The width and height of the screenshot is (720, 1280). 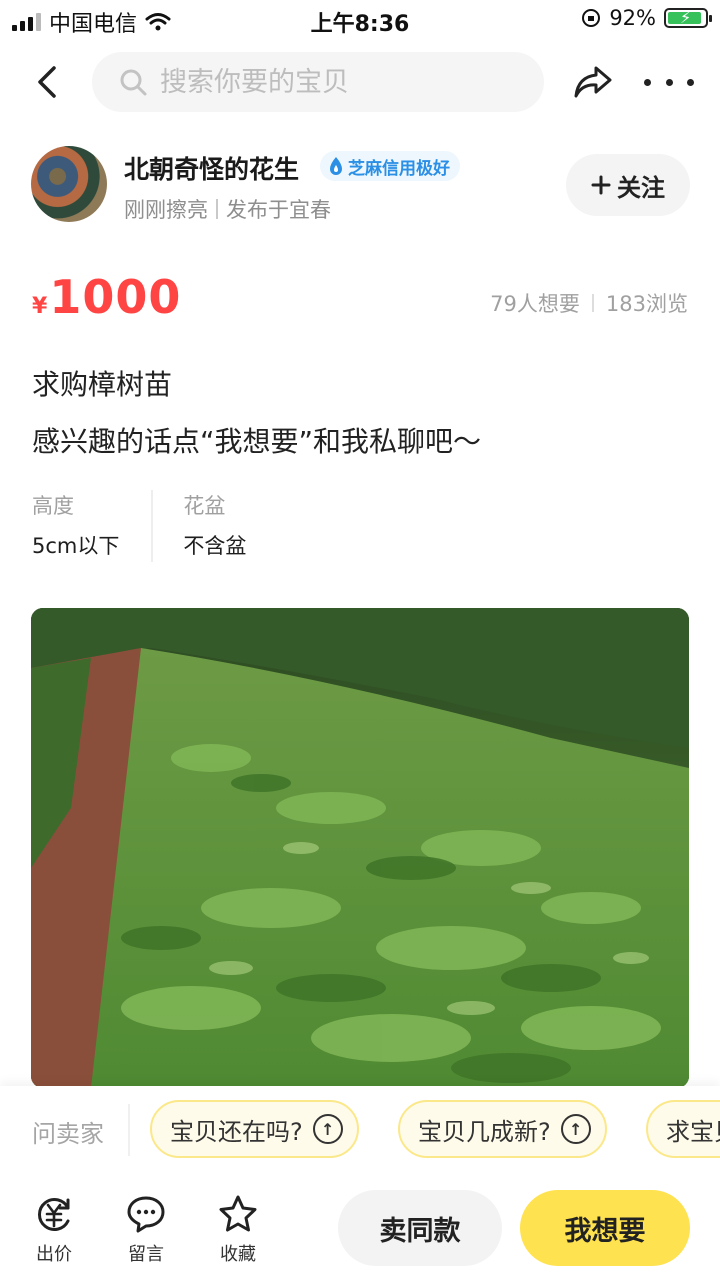 I want to click on favorite-button: 收藏, so click(x=238, y=1230).